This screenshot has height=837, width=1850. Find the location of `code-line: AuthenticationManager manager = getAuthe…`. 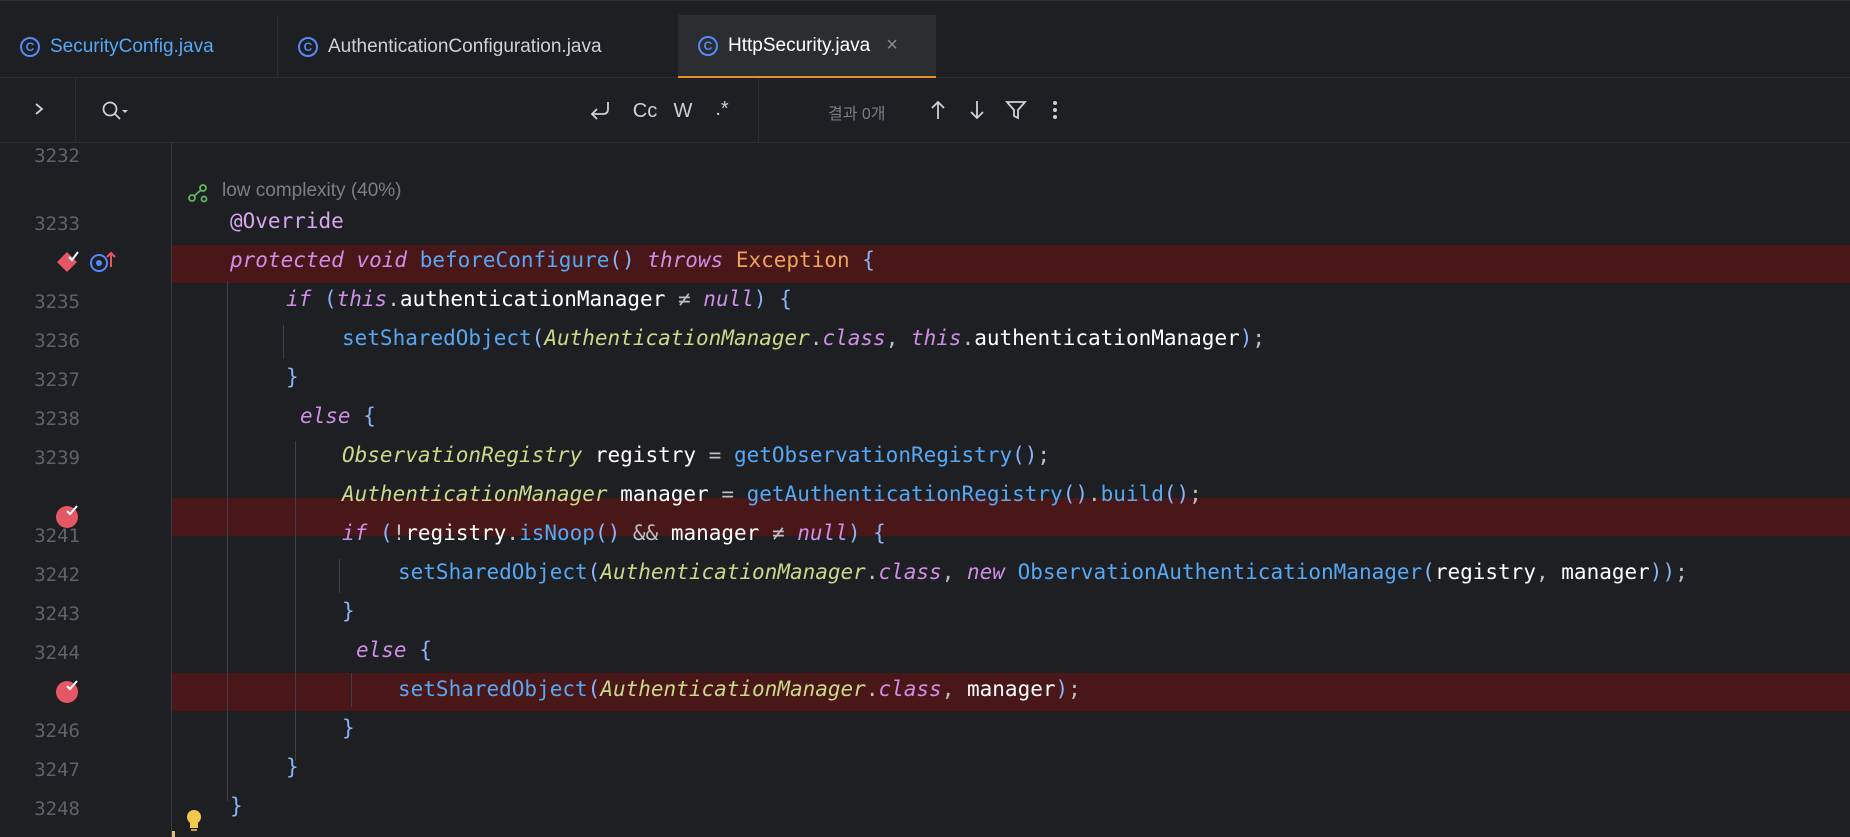

code-line: AuthenticationManager manager = getAuthe… is located at coordinates (772, 494).